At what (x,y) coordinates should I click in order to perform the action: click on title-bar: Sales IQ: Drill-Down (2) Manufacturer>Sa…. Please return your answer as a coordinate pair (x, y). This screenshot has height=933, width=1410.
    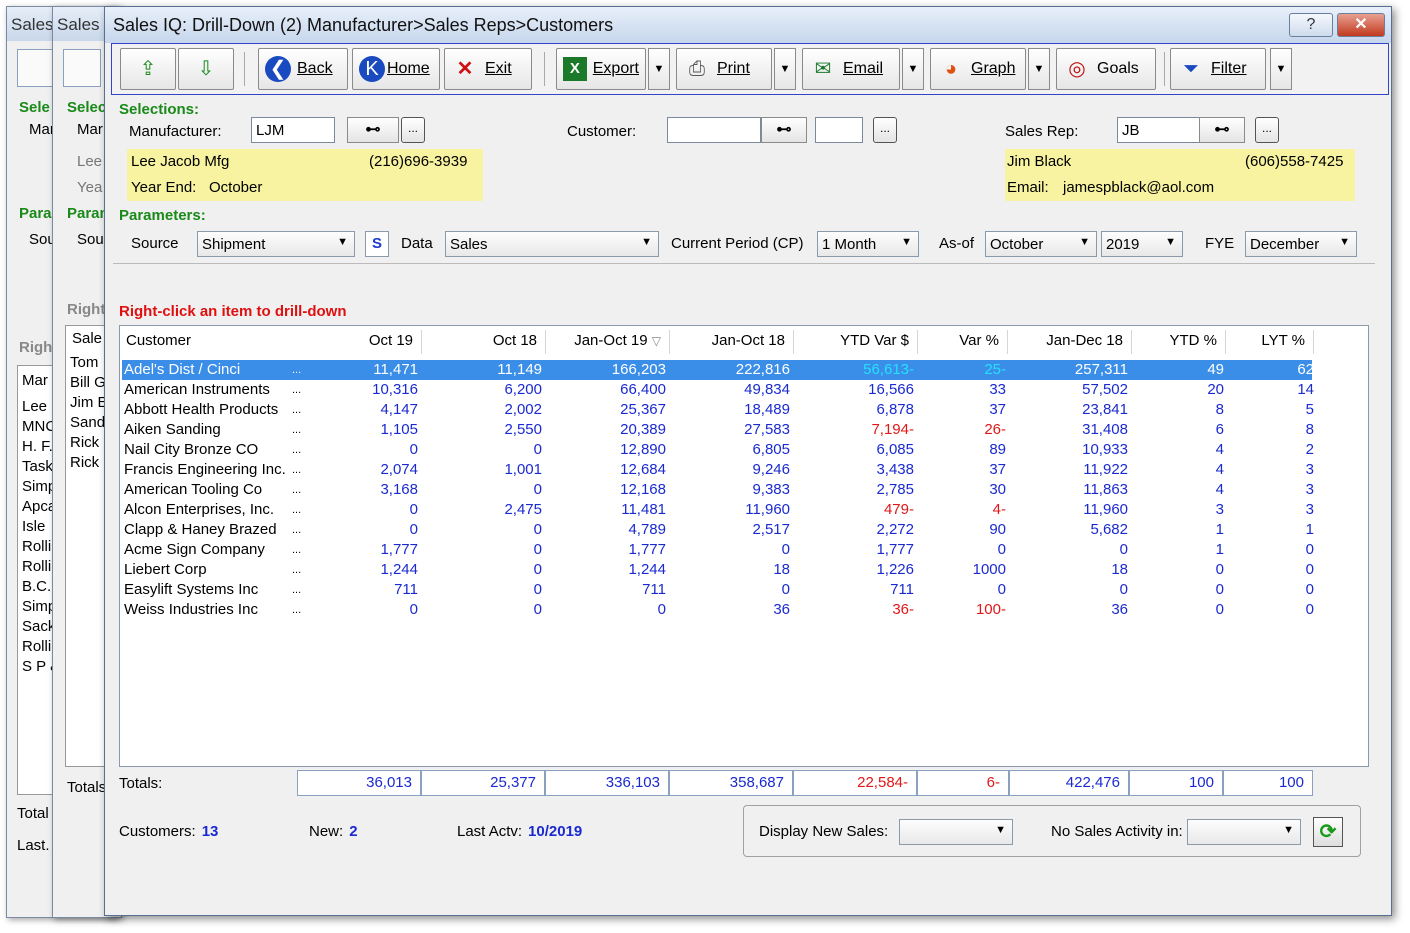
    Looking at the image, I should click on (748, 25).